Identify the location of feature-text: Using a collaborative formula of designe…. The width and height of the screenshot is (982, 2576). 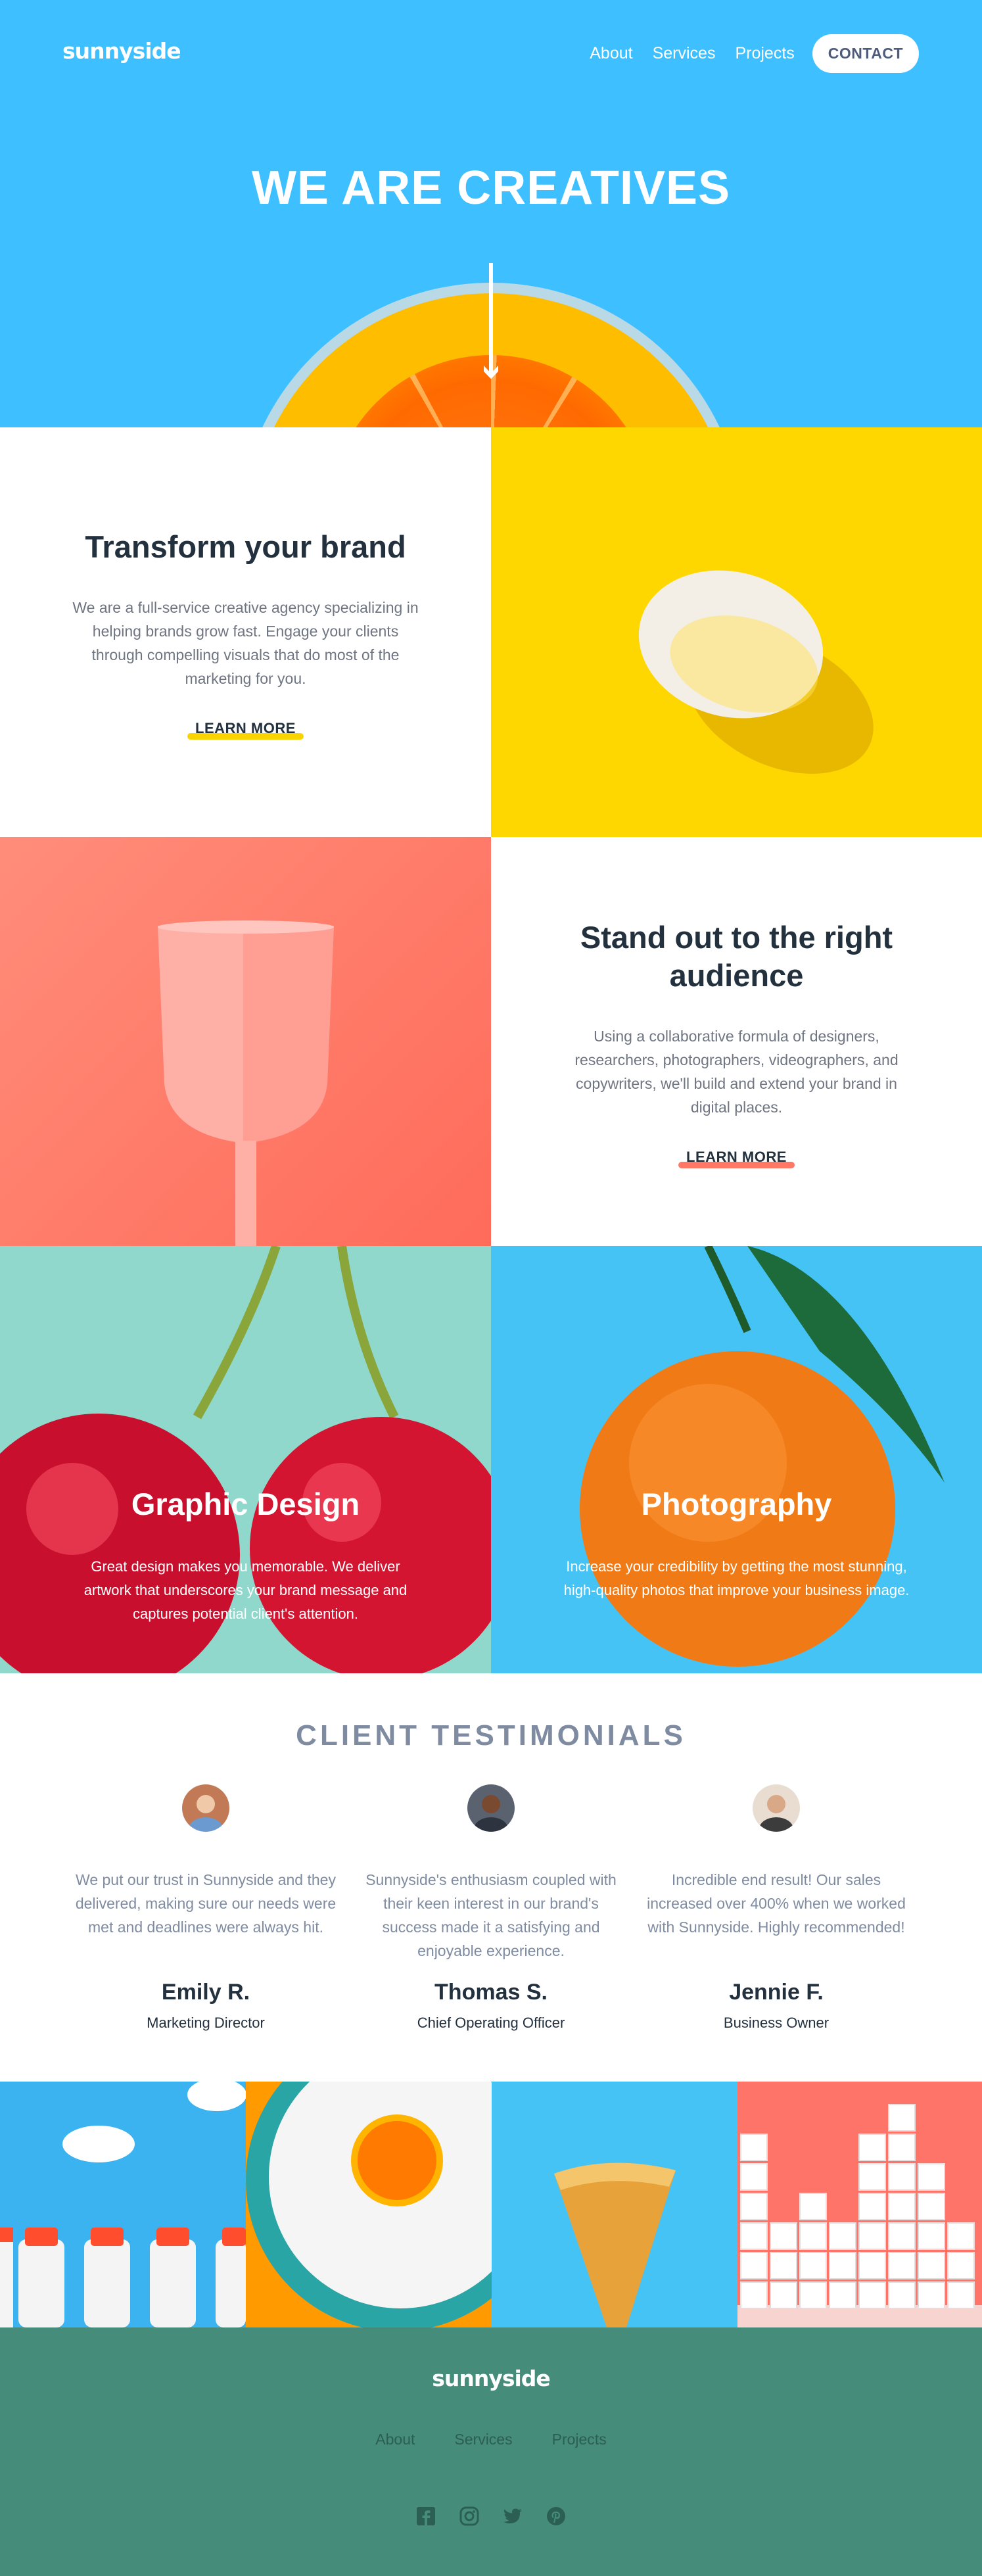
(736, 1072).